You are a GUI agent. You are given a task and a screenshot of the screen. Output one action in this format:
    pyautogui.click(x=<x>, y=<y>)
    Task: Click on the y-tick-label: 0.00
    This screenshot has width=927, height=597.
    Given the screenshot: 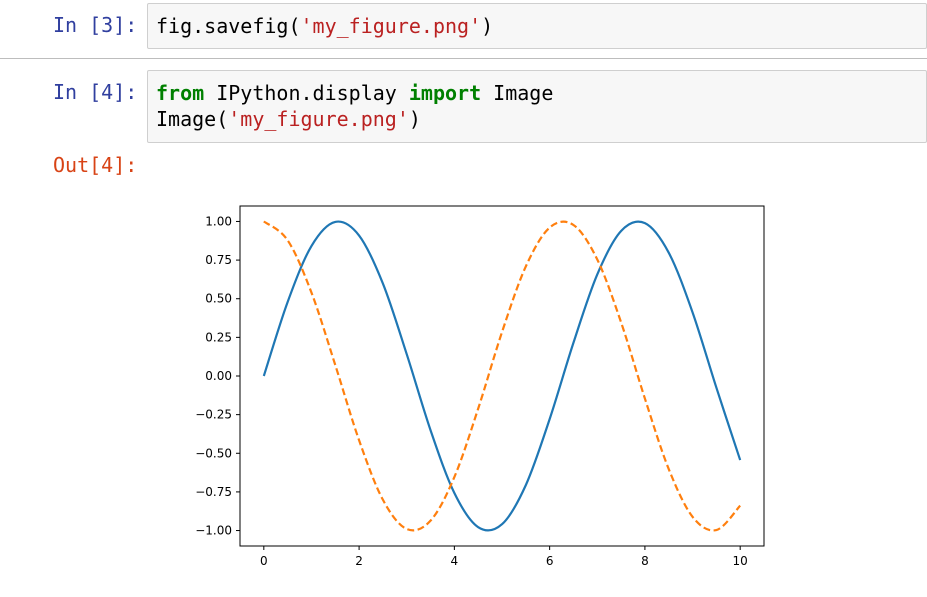 What is the action you would take?
    pyautogui.click(x=218, y=376)
    